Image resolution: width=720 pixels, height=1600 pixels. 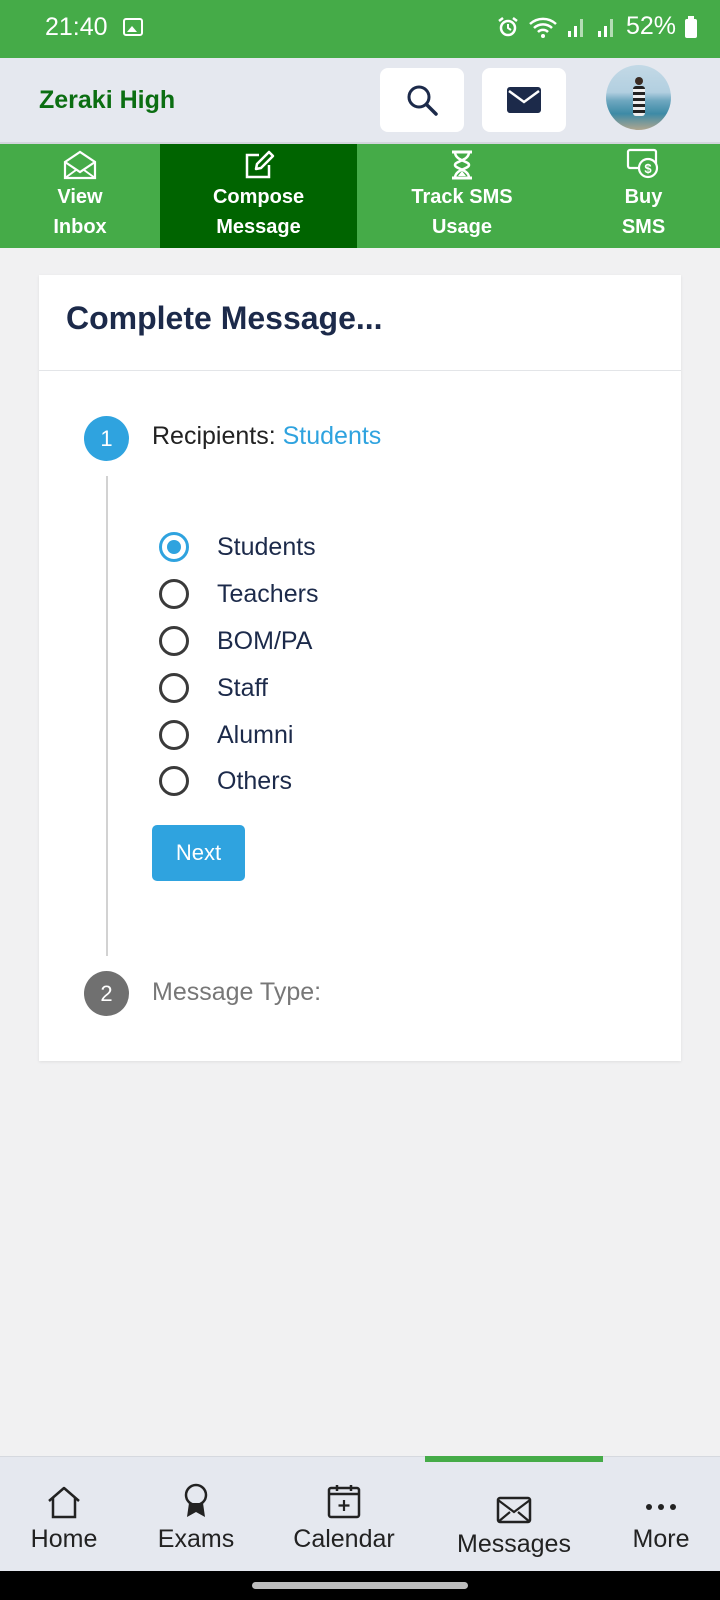 What do you see at coordinates (133, 27) in the screenshot?
I see `gallery-notification-icon` at bounding box center [133, 27].